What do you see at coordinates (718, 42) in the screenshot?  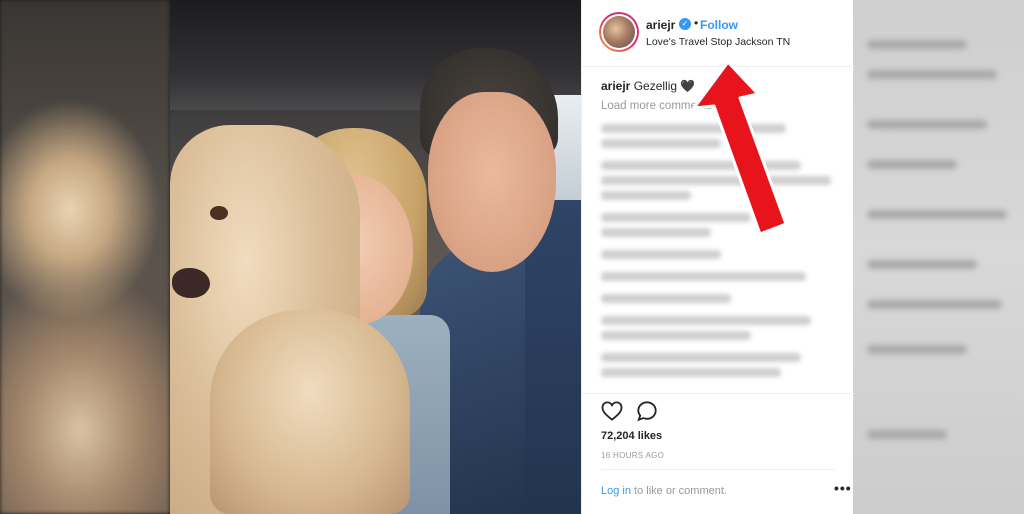 I see `location-link: Love's Travel Stop Jackson TN` at bounding box center [718, 42].